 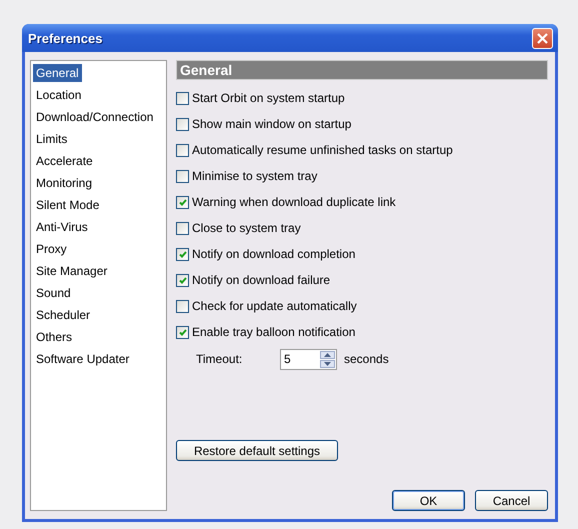 I want to click on category-item: Limits, so click(x=51, y=139).